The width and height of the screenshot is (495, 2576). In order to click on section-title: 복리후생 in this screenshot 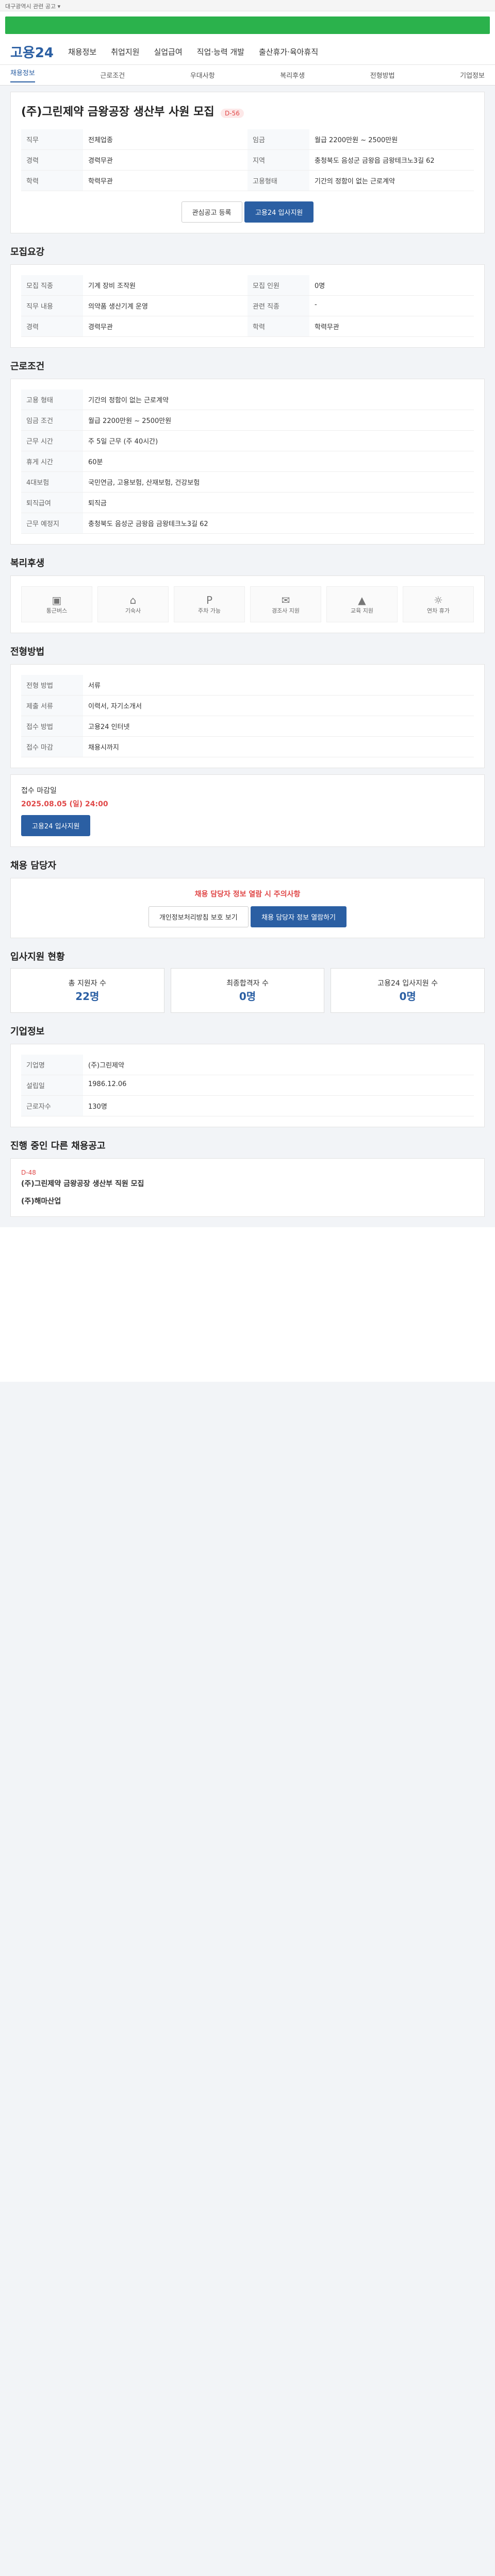, I will do `click(27, 563)`.